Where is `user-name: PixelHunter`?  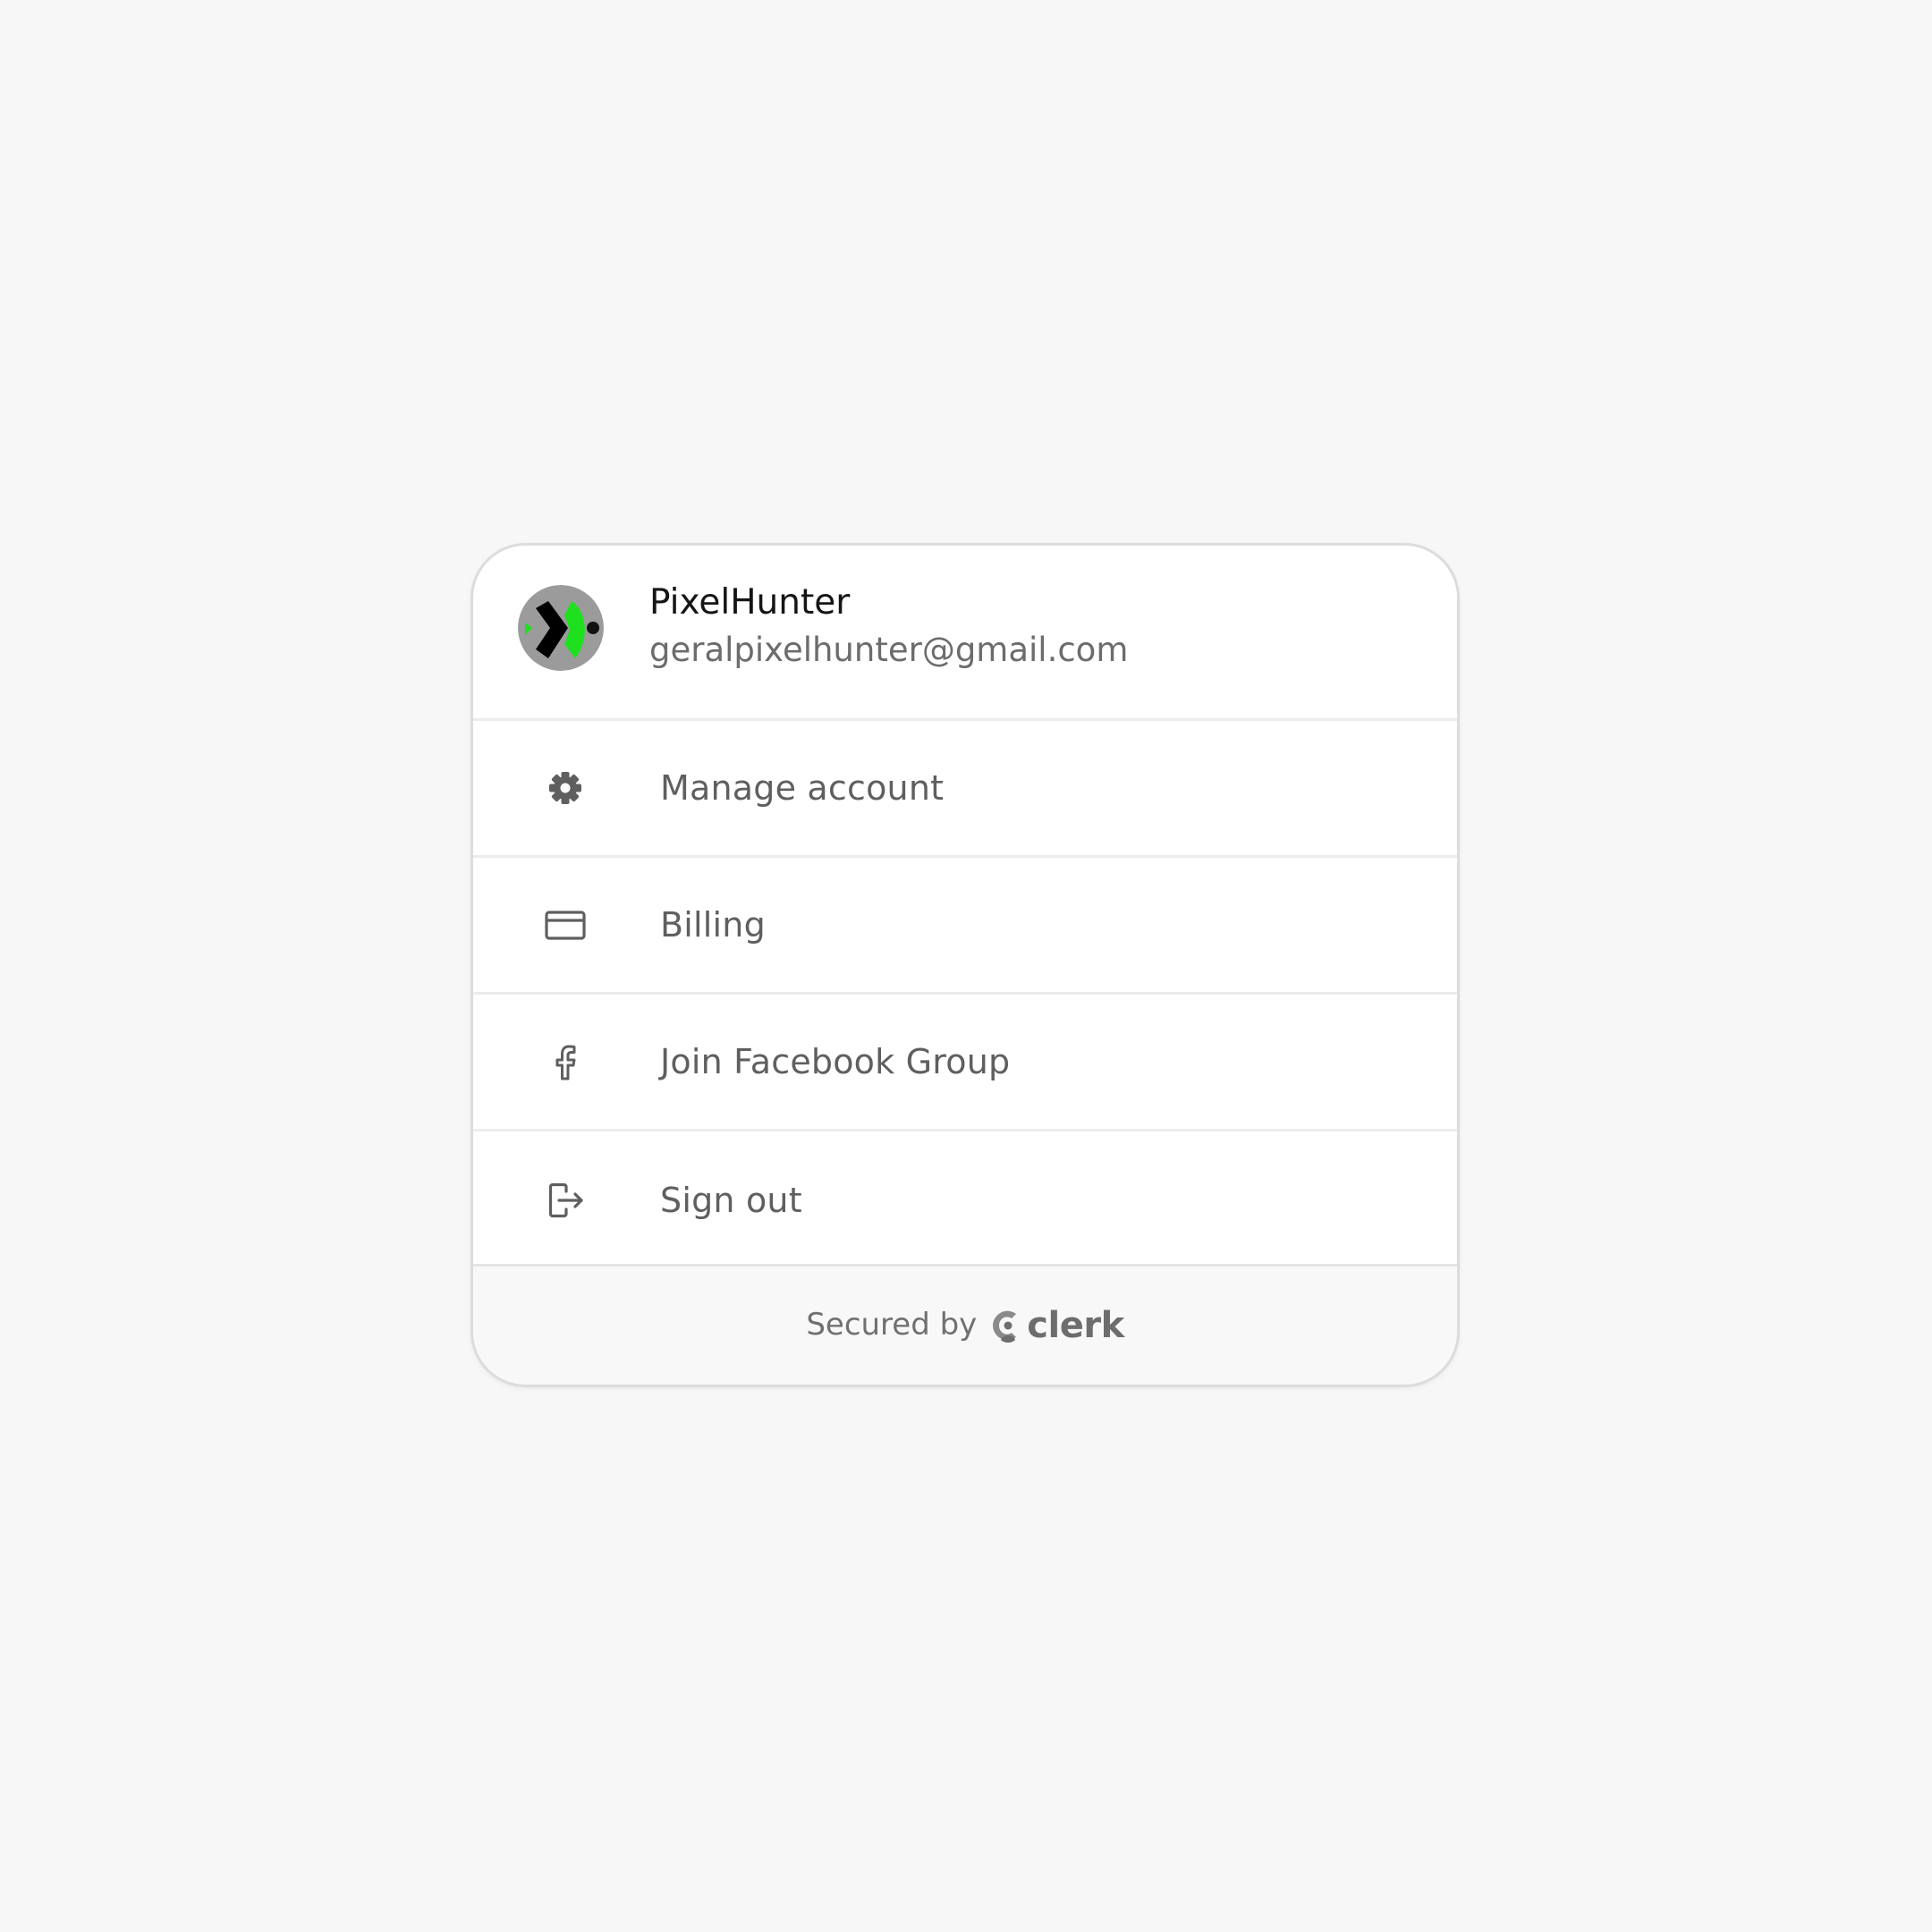
user-name: PixelHunter is located at coordinates (750, 602).